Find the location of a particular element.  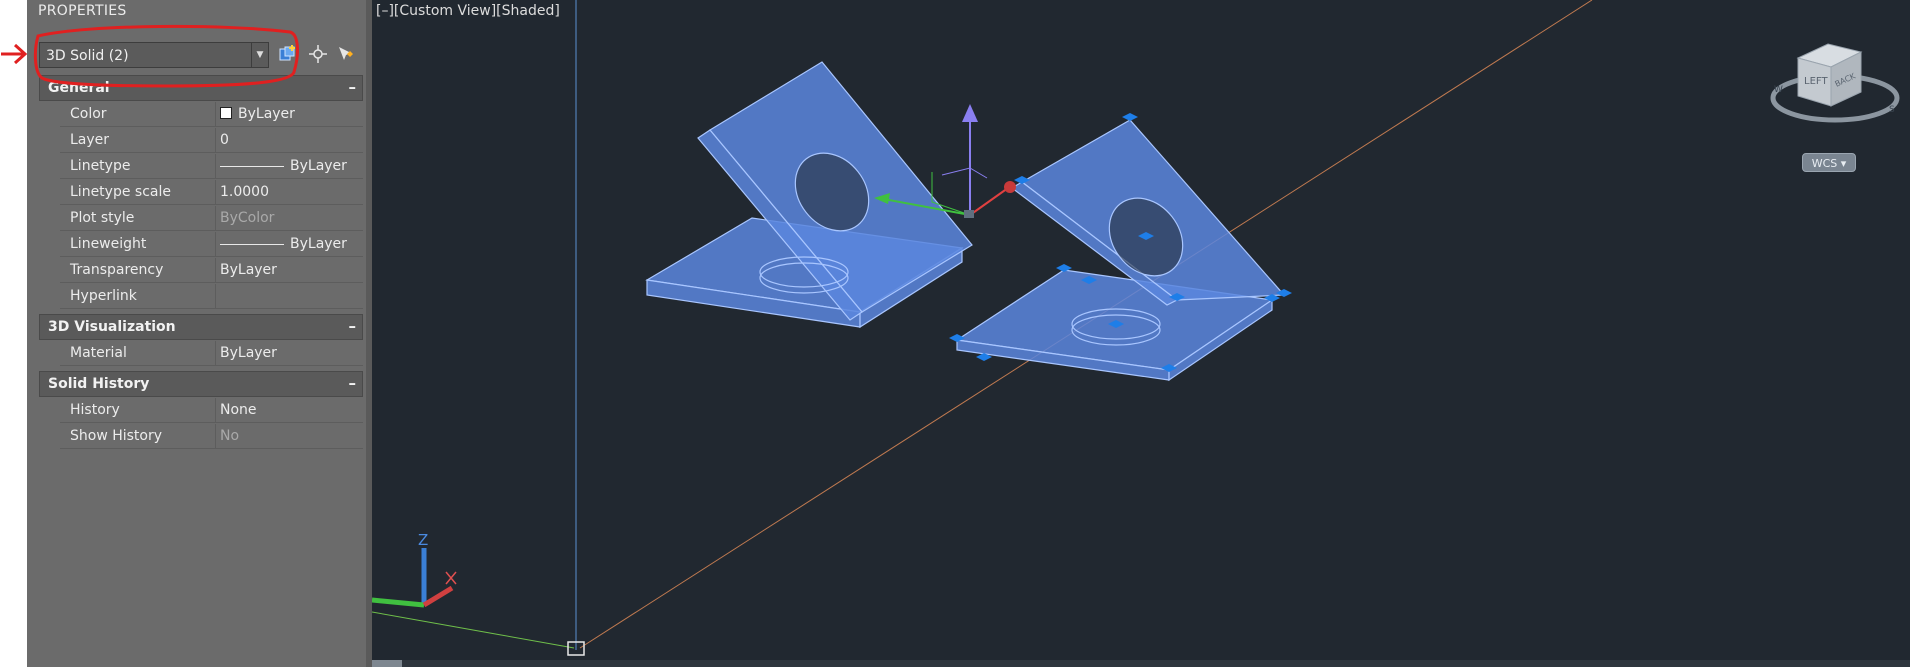

lineweight-preview-icon is located at coordinates (252, 244).